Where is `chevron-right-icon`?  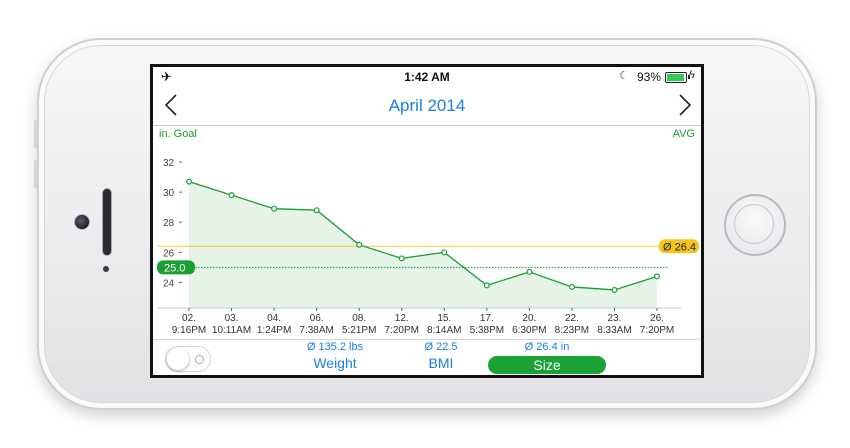
chevron-right-icon is located at coordinates (685, 105).